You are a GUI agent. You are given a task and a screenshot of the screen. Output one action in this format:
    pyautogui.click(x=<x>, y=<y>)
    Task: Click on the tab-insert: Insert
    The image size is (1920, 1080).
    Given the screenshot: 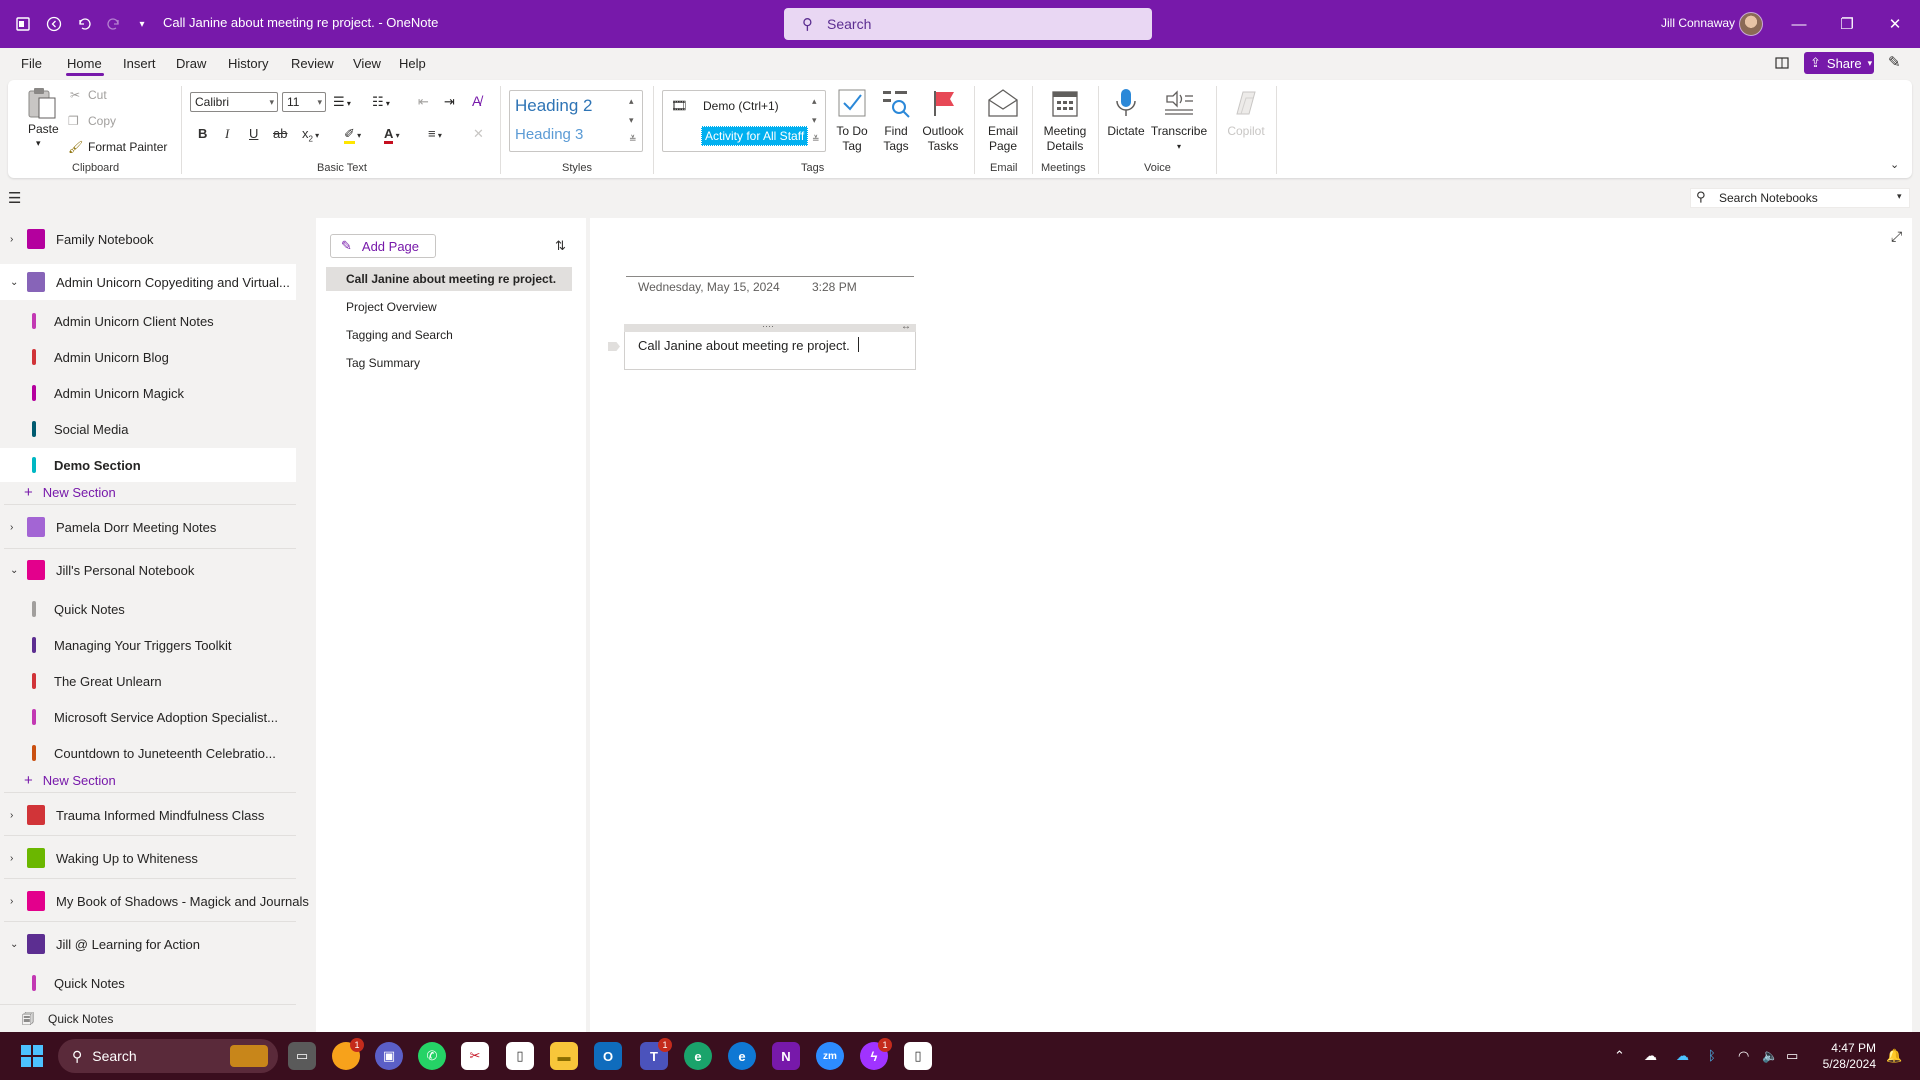 What is the action you would take?
    pyautogui.click(x=139, y=63)
    